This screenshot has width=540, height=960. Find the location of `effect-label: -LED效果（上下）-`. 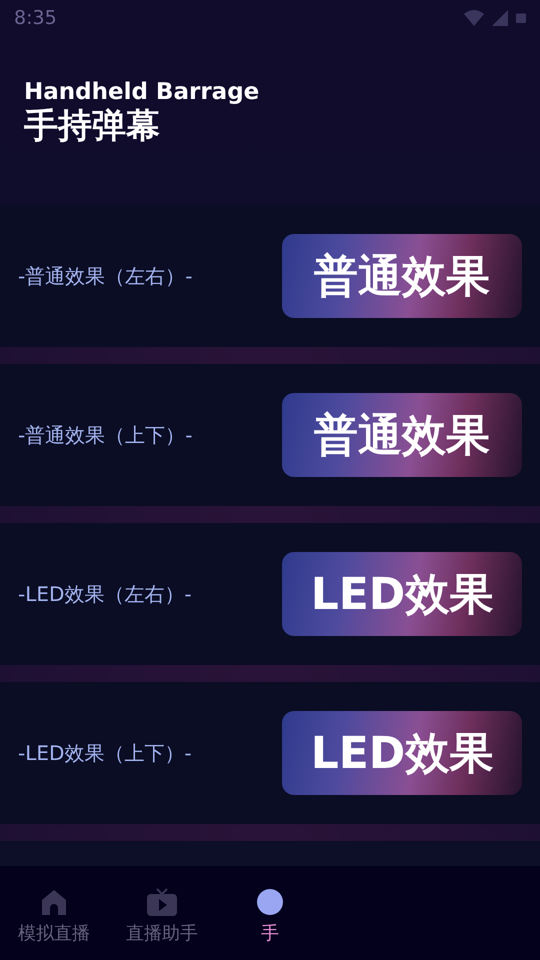

effect-label: -LED效果（上下）- is located at coordinates (105, 753).